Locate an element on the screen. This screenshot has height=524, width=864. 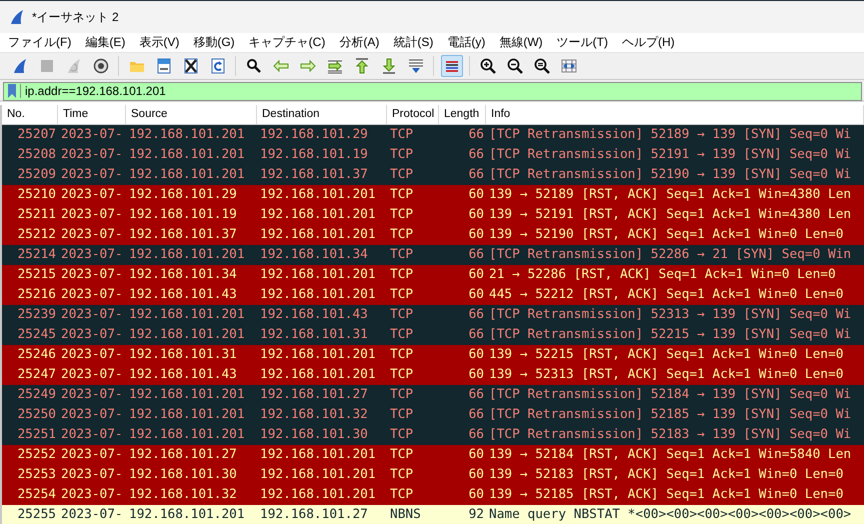
table-cell-text: 21 → 52286 [RST, ACK] Seq=1 Ack=1 Win=0 Len=0 is located at coordinates (662, 275).